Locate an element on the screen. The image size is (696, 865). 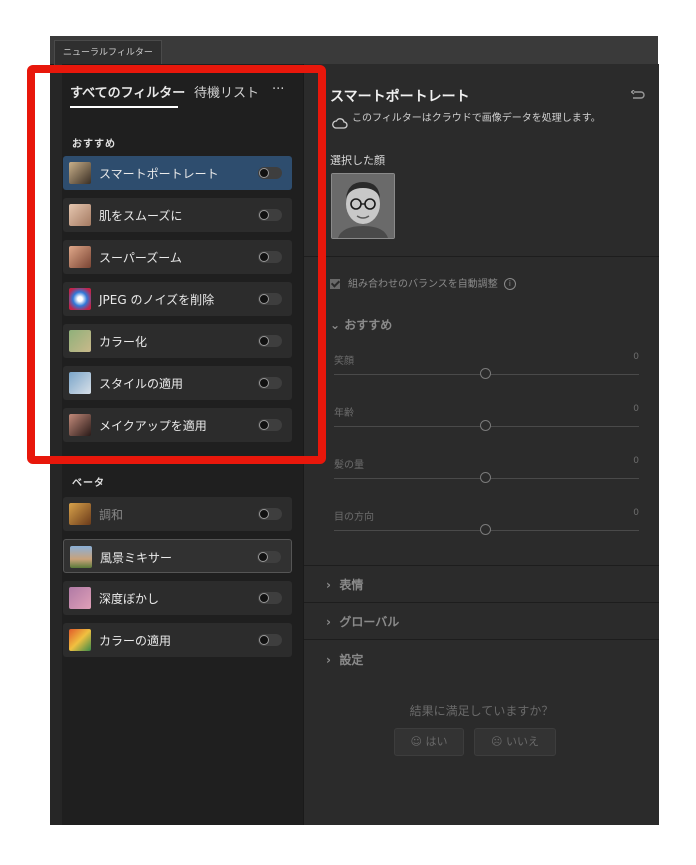
filter-harmonization: 調和 is located at coordinates (177, 514).